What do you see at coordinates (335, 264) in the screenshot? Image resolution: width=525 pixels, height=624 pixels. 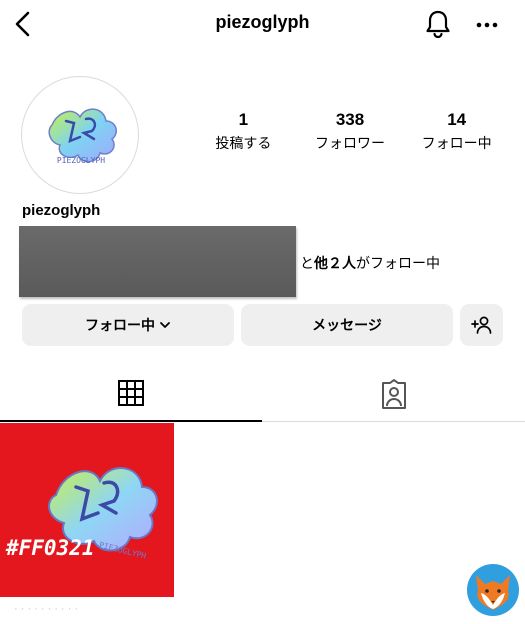 I see `followed-by-bold: 他２人` at bounding box center [335, 264].